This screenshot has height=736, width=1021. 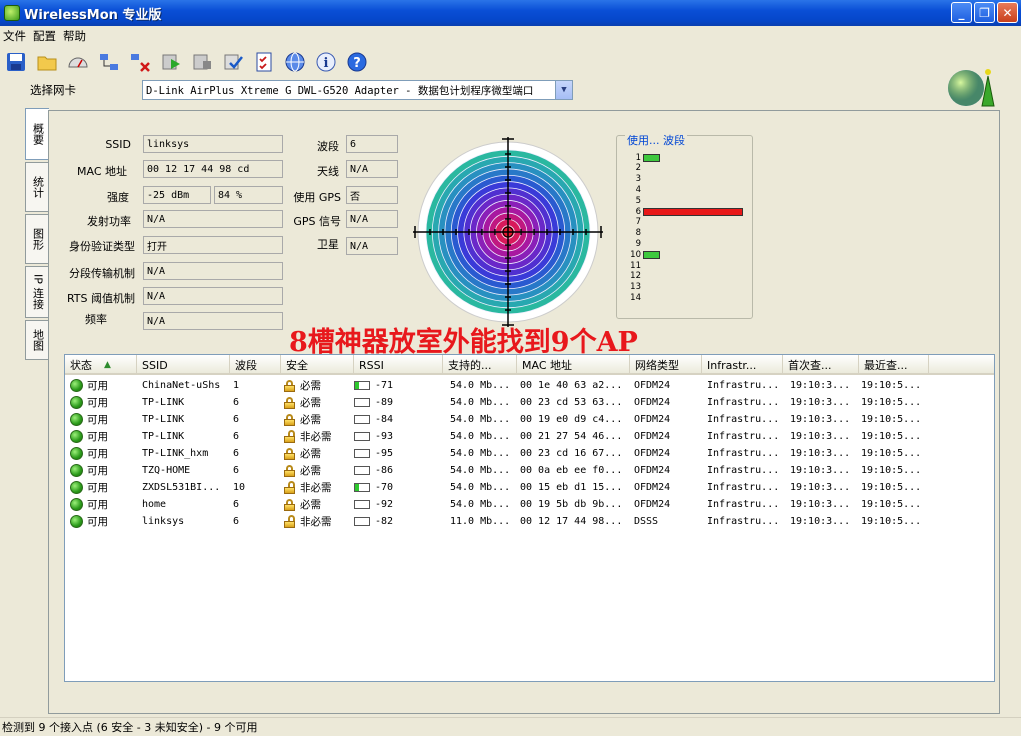 I want to click on channel-usage-bar, so click(x=651, y=157).